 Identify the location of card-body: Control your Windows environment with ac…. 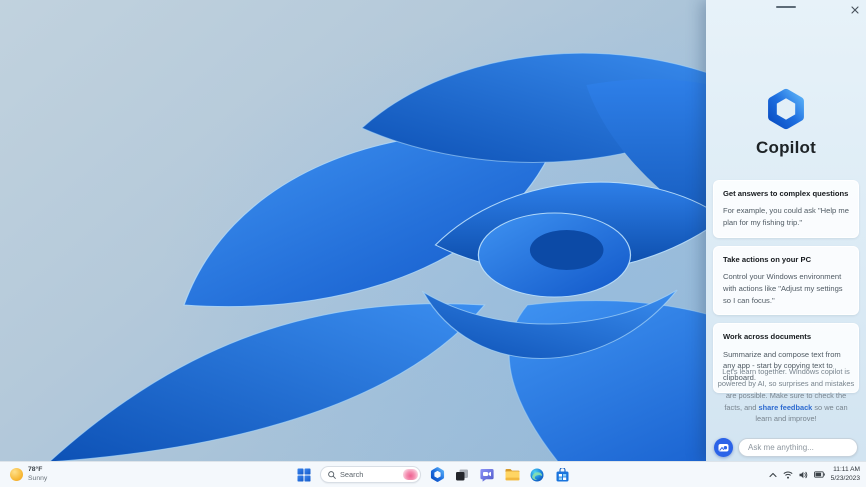
(783, 288).